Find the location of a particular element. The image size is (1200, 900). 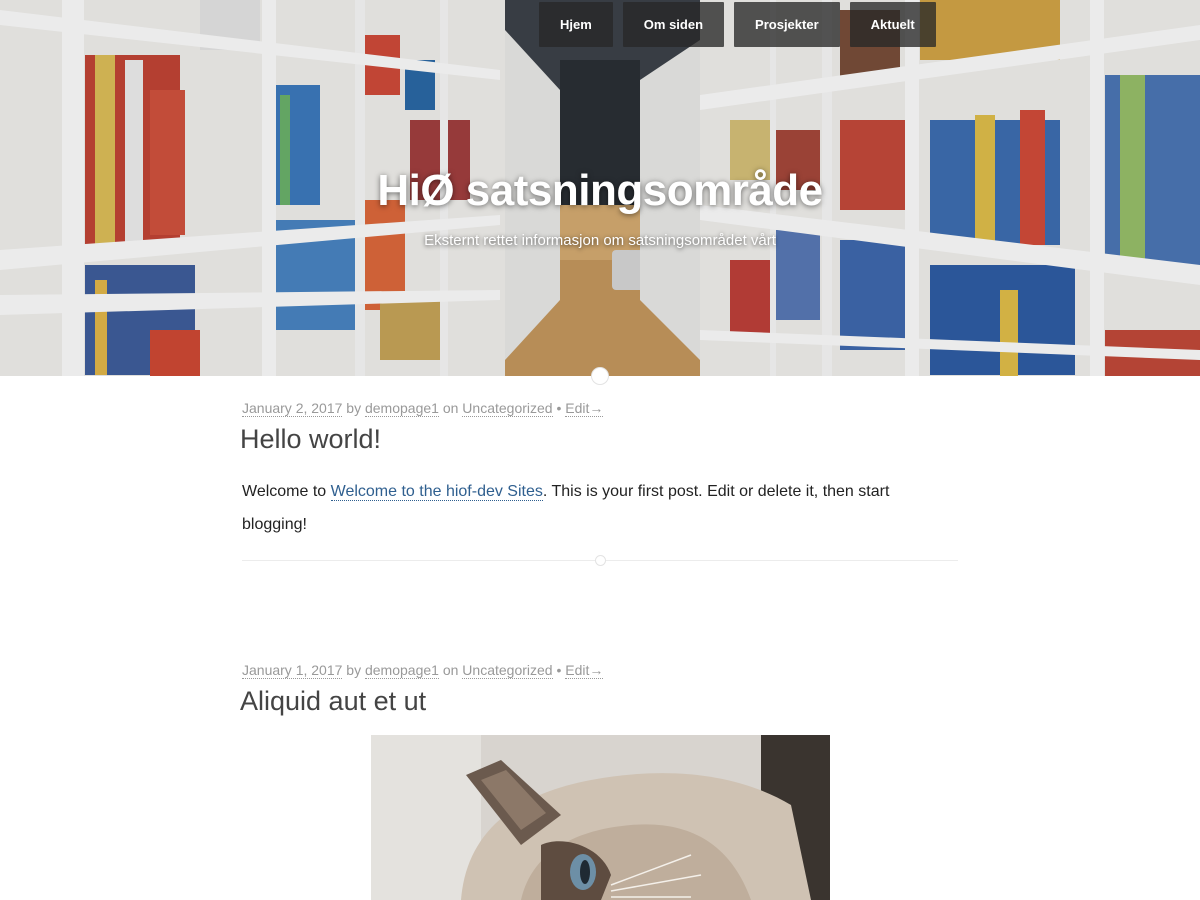

nav-item-aktuelt: Aktuelt is located at coordinates (892, 24).